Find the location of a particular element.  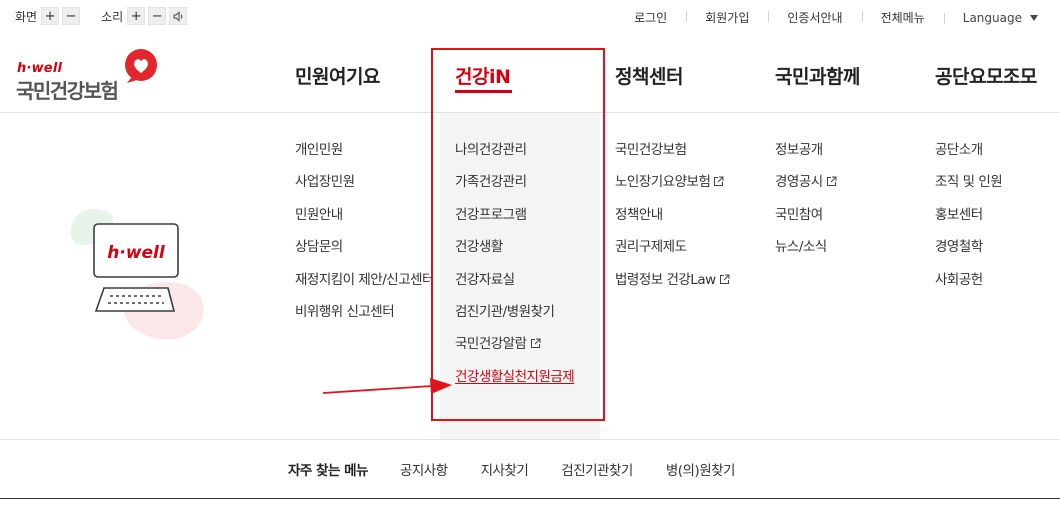

language-select: Language is located at coordinates (990, 17).